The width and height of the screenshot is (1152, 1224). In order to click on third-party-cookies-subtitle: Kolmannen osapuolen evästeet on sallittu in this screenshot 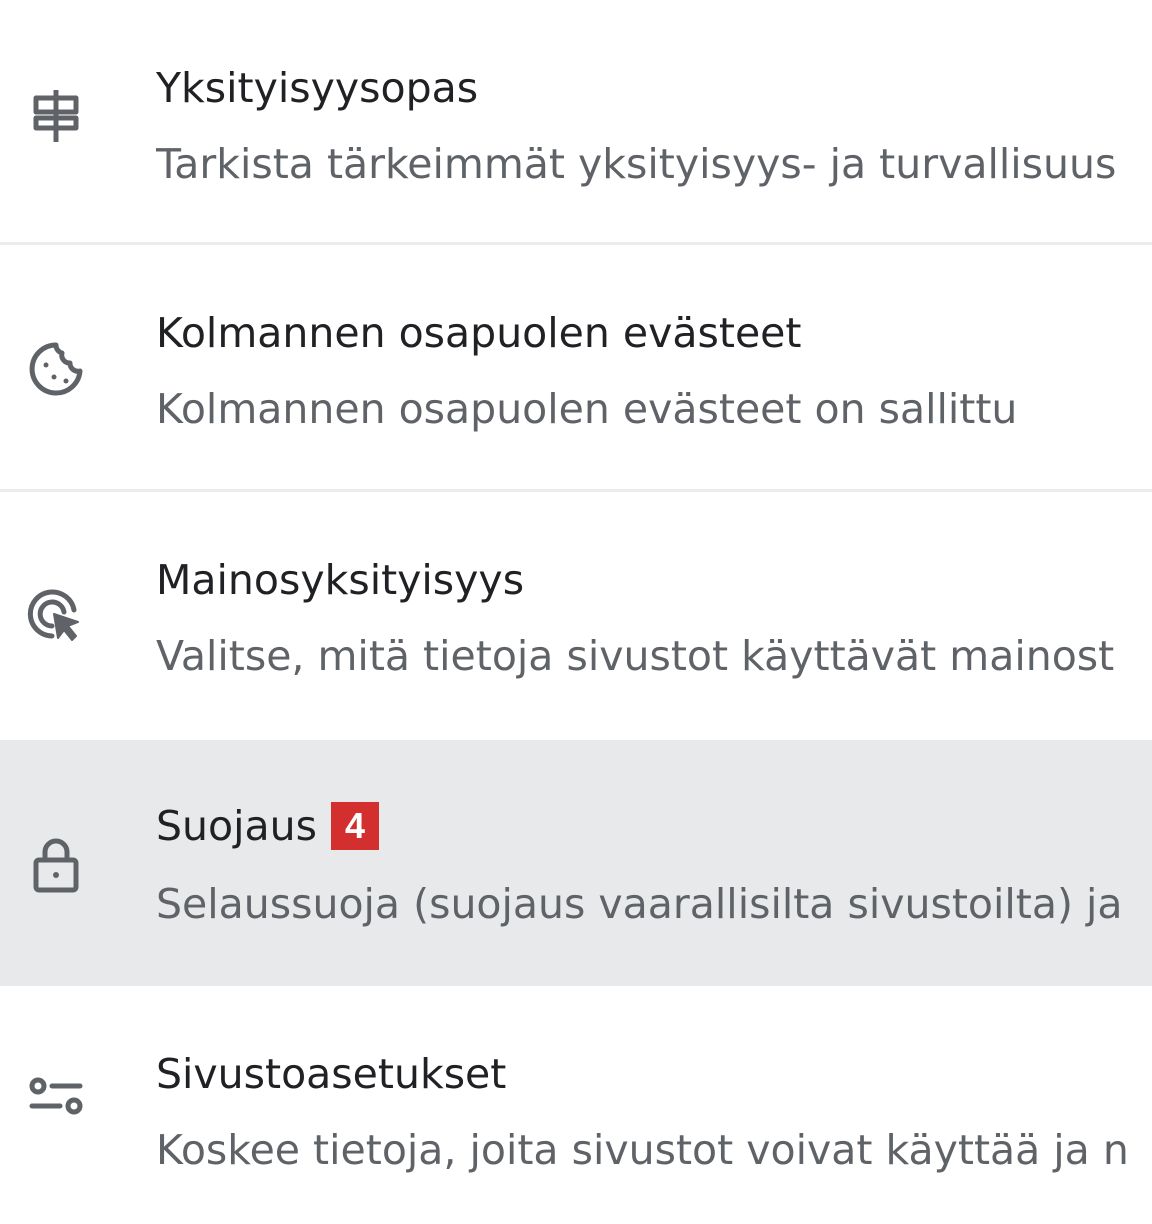, I will do `click(587, 409)`.